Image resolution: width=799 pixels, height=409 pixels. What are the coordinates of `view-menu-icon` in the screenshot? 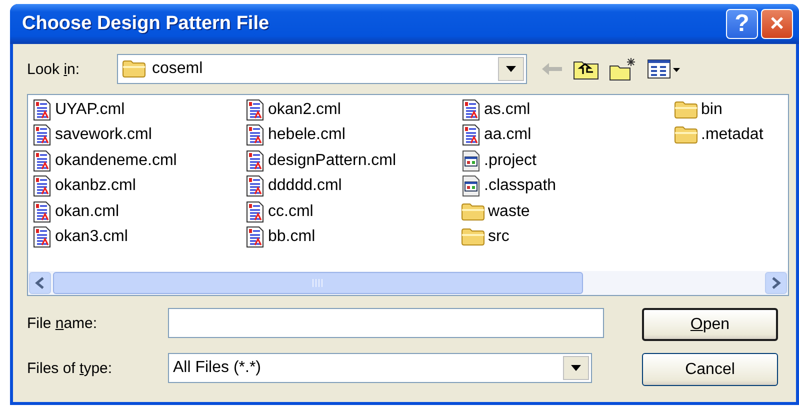 It's located at (664, 69).